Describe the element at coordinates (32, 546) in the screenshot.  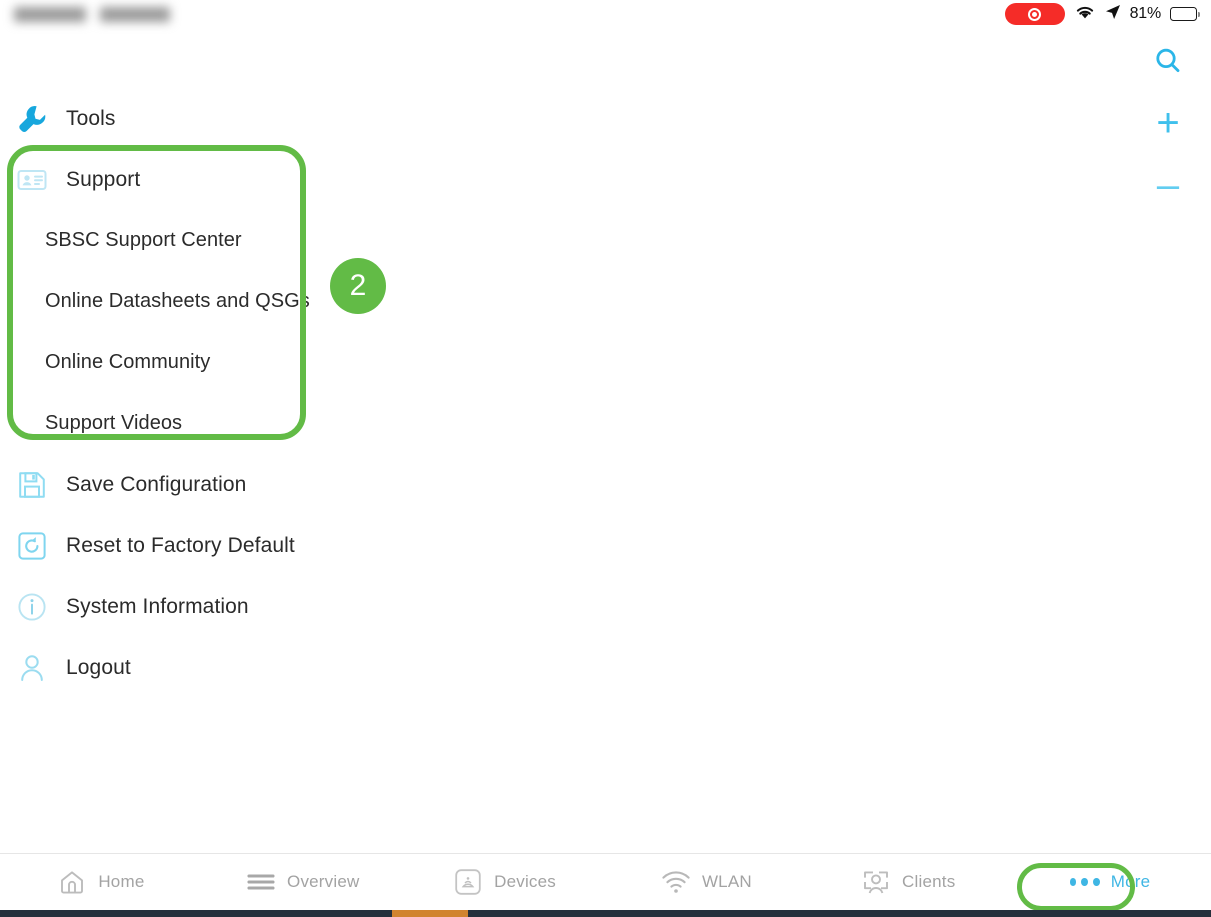
I see `reset-arrow-icon` at that location.